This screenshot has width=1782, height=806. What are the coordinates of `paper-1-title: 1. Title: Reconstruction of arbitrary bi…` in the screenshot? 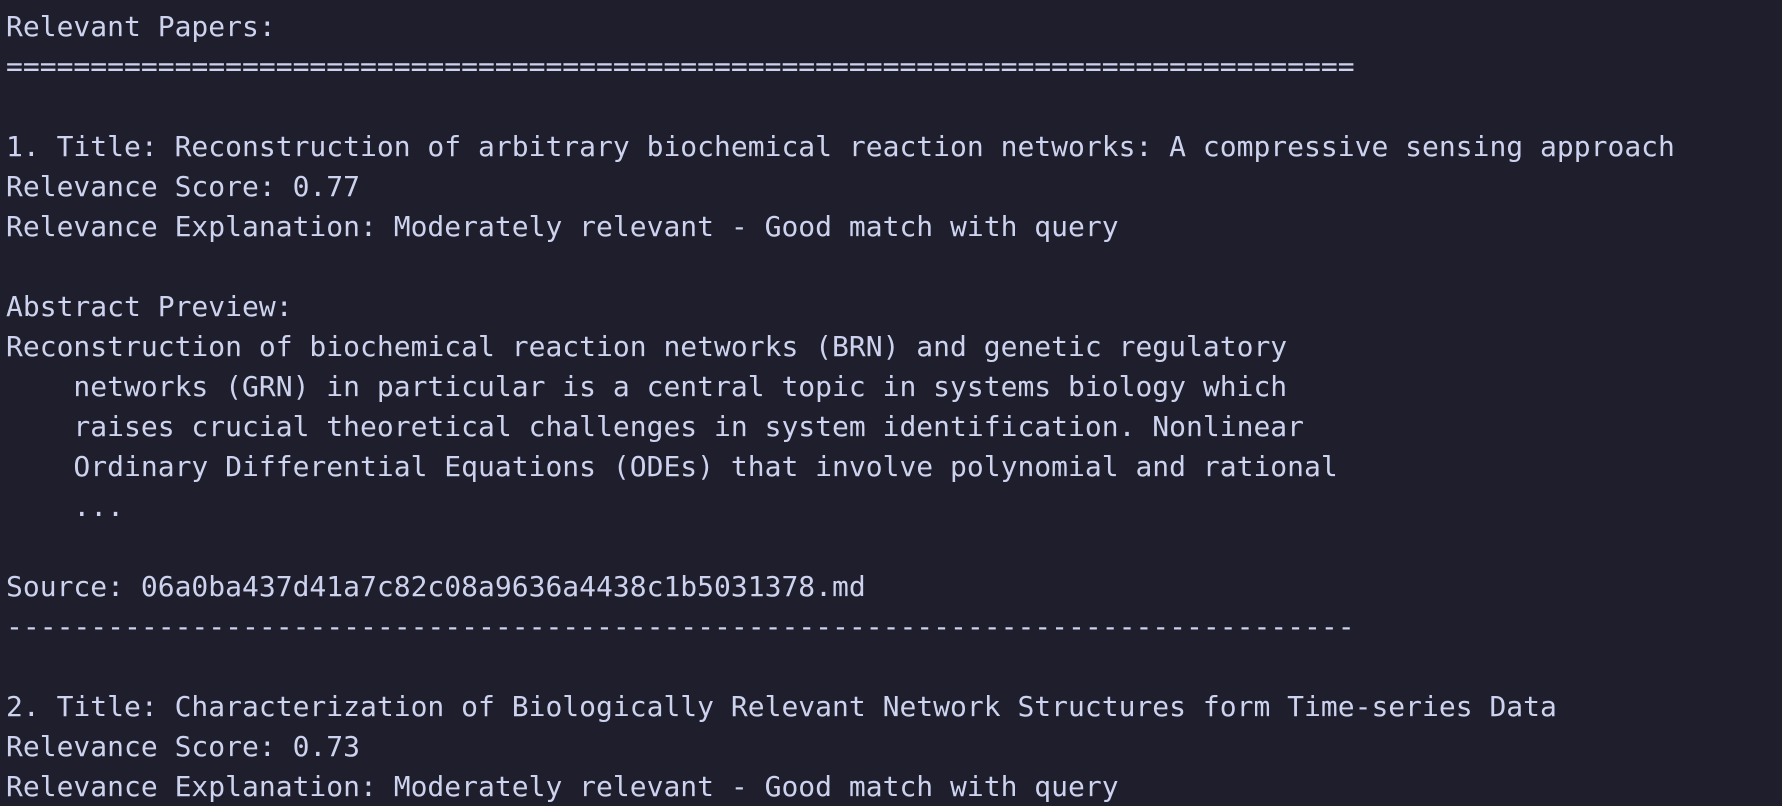 It's located at (840, 146).